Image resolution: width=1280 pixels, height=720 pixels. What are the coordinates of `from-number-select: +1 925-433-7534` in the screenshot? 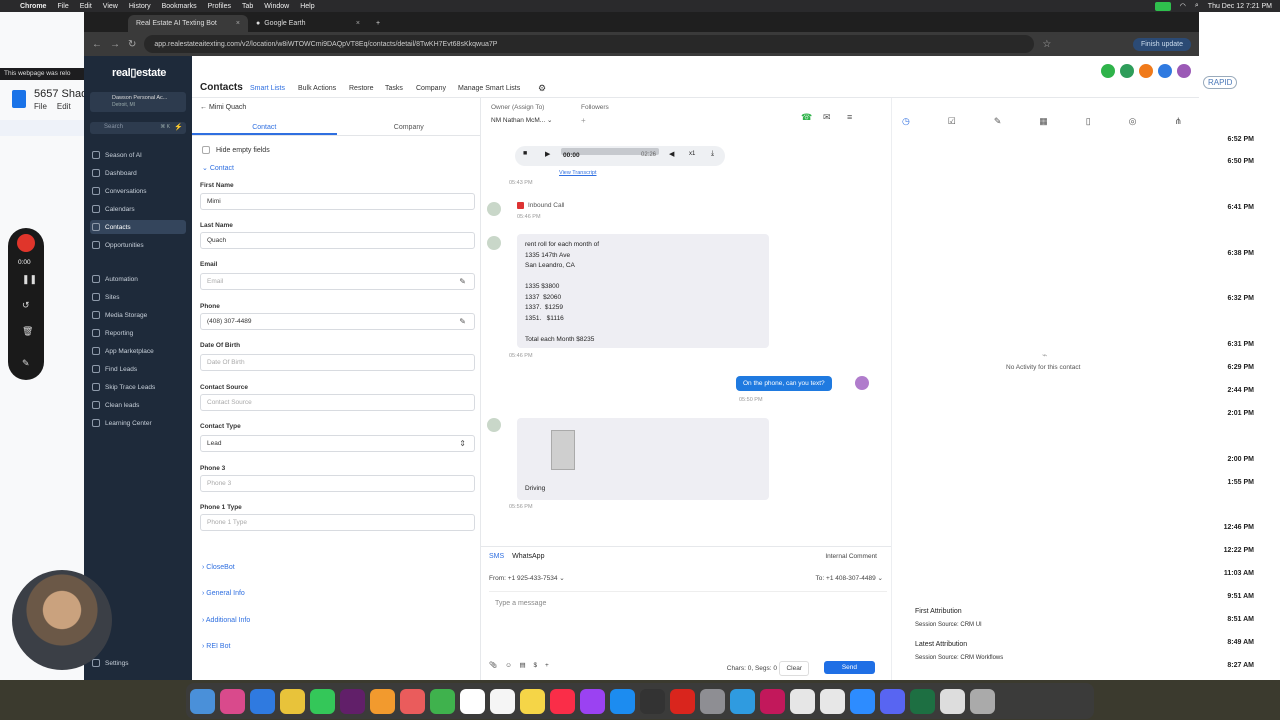 It's located at (533, 578).